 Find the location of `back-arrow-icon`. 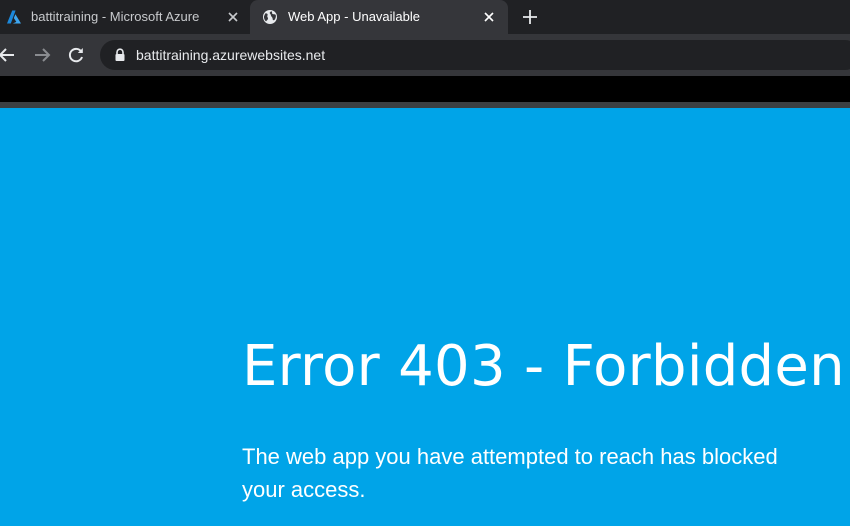

back-arrow-icon is located at coordinates (9, 55).